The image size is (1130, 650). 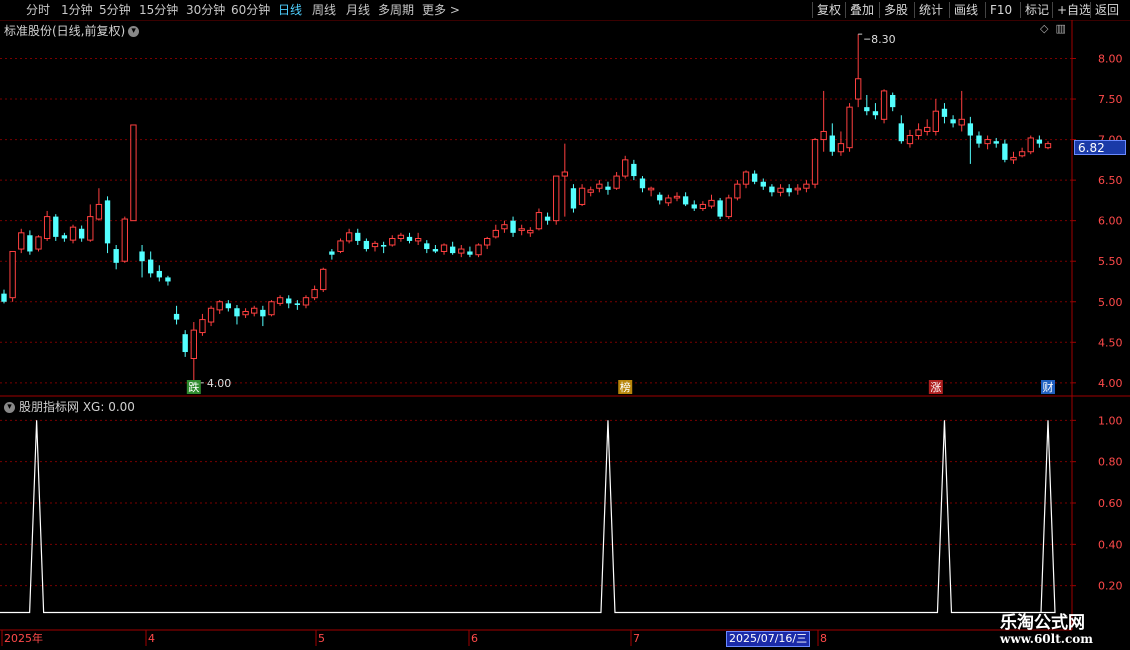 I want to click on indicator-y-tick-label: 1.00, so click(x=1110, y=420).